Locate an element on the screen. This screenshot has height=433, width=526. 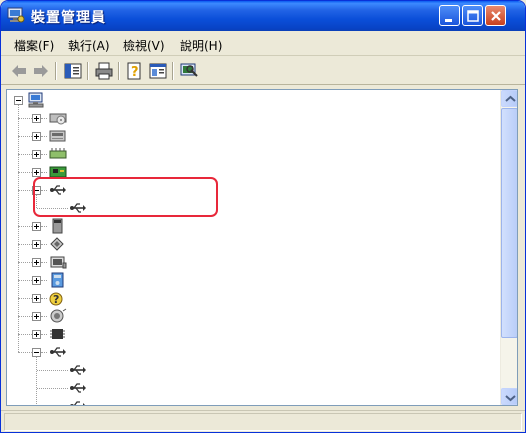
maximize-icon is located at coordinates (473, 16).